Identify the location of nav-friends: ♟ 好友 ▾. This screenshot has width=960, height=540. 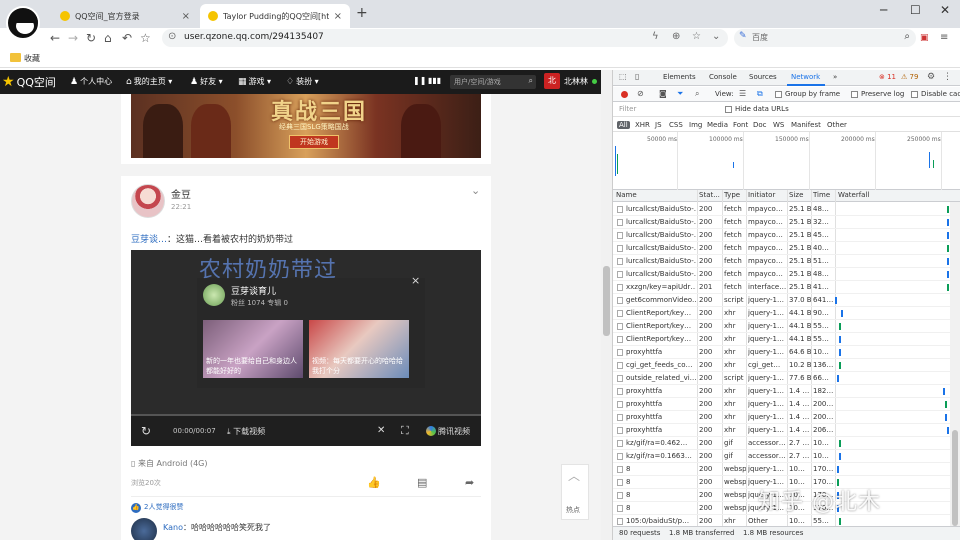
(206, 81).